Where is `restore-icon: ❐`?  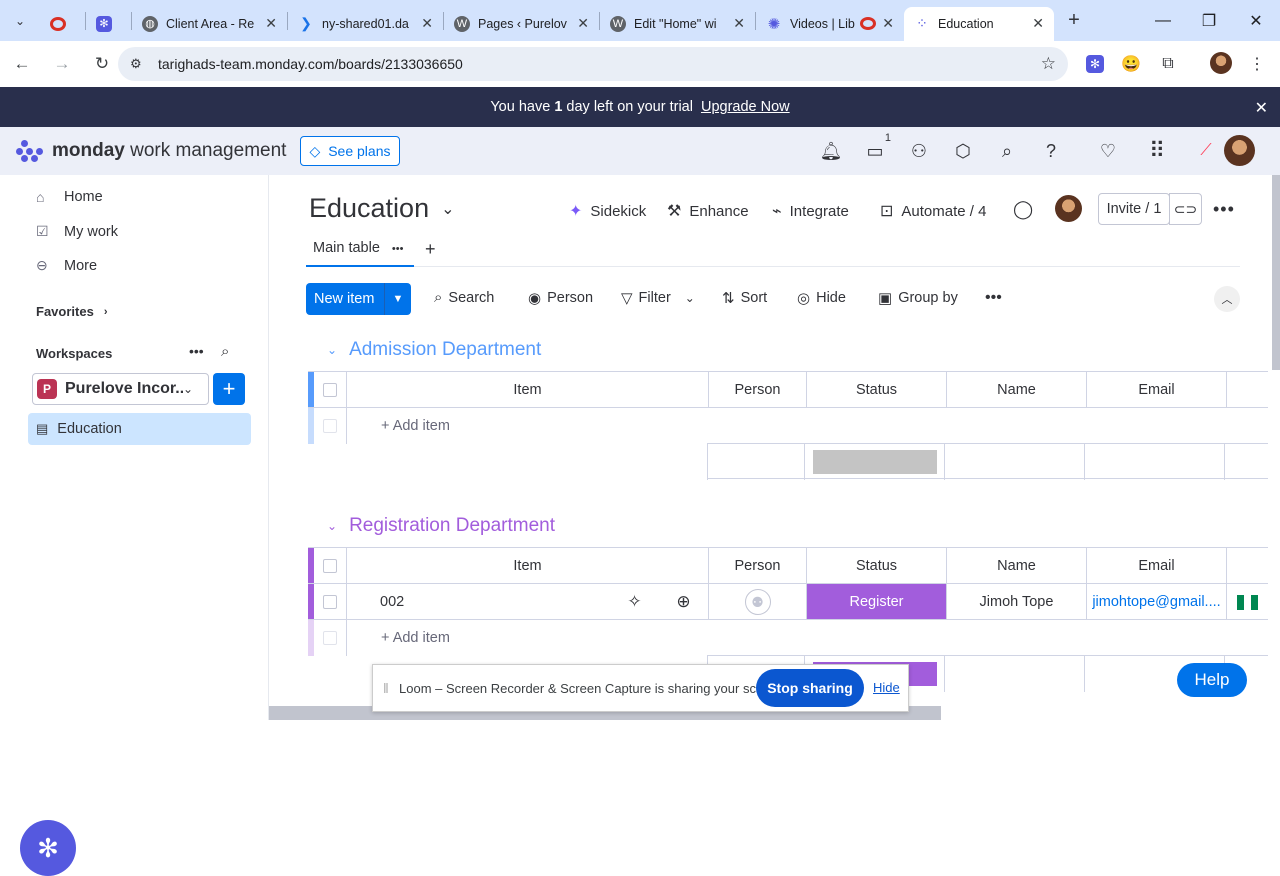
restore-icon: ❐ is located at coordinates (1209, 20).